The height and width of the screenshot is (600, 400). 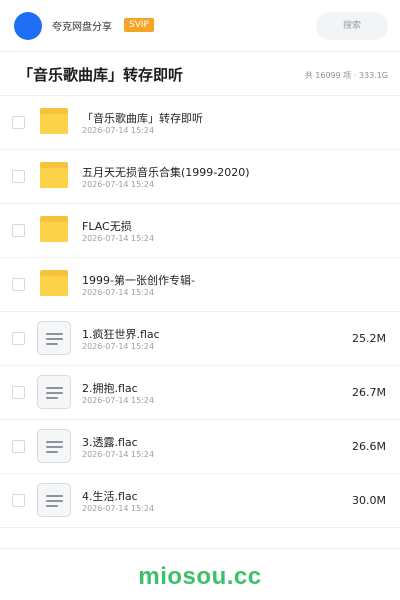 What do you see at coordinates (369, 500) in the screenshot?
I see `item-size: 30.0M` at bounding box center [369, 500].